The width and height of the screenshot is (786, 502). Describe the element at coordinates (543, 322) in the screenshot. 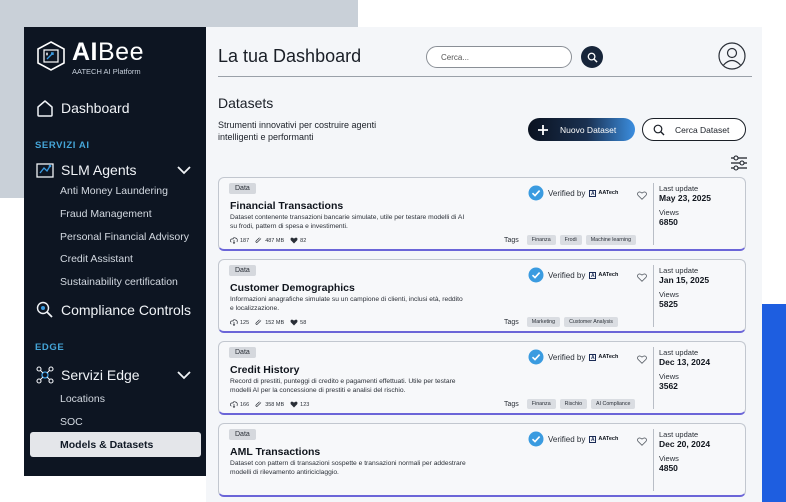

I see `tag-chip: Marketing` at that location.